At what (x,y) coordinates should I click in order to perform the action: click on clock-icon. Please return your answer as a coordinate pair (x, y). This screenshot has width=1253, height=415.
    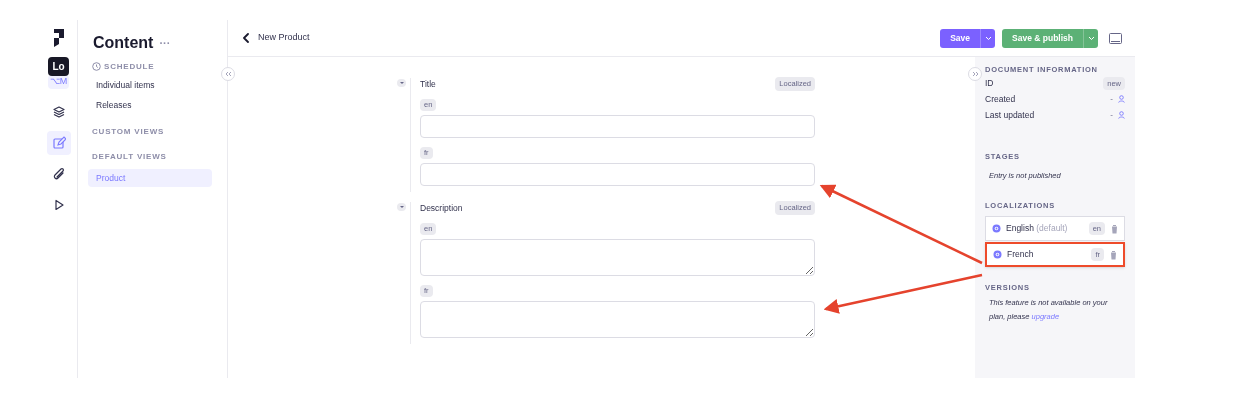
    Looking at the image, I should click on (96, 66).